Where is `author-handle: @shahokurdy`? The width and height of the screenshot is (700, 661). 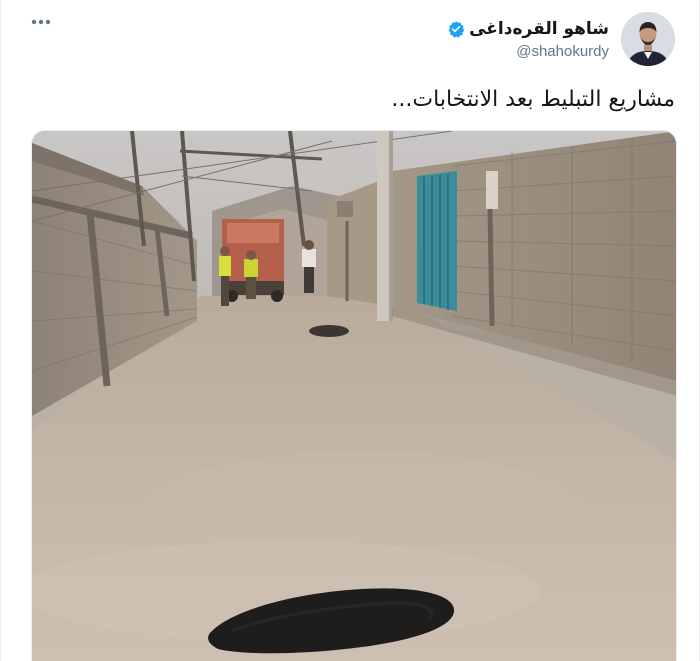 author-handle: @shahokurdy is located at coordinates (562, 52).